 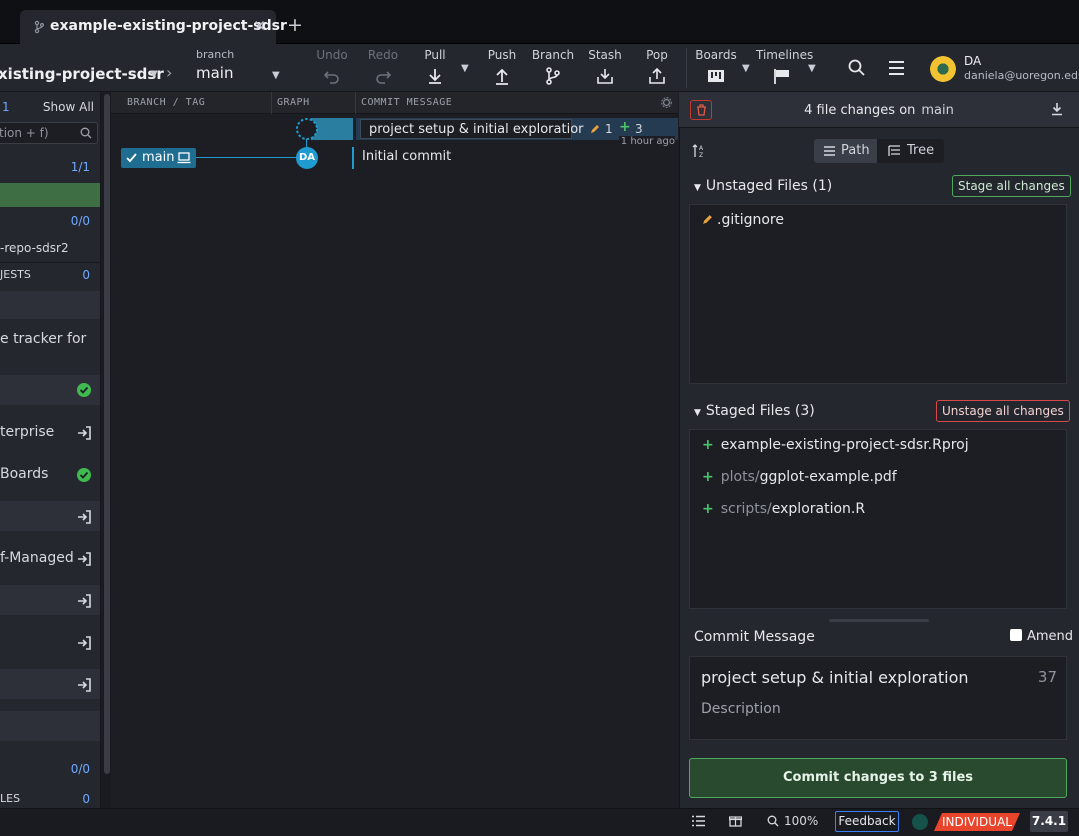 What do you see at coordinates (246, 157) in the screenshot?
I see `branch-connector-line` at bounding box center [246, 157].